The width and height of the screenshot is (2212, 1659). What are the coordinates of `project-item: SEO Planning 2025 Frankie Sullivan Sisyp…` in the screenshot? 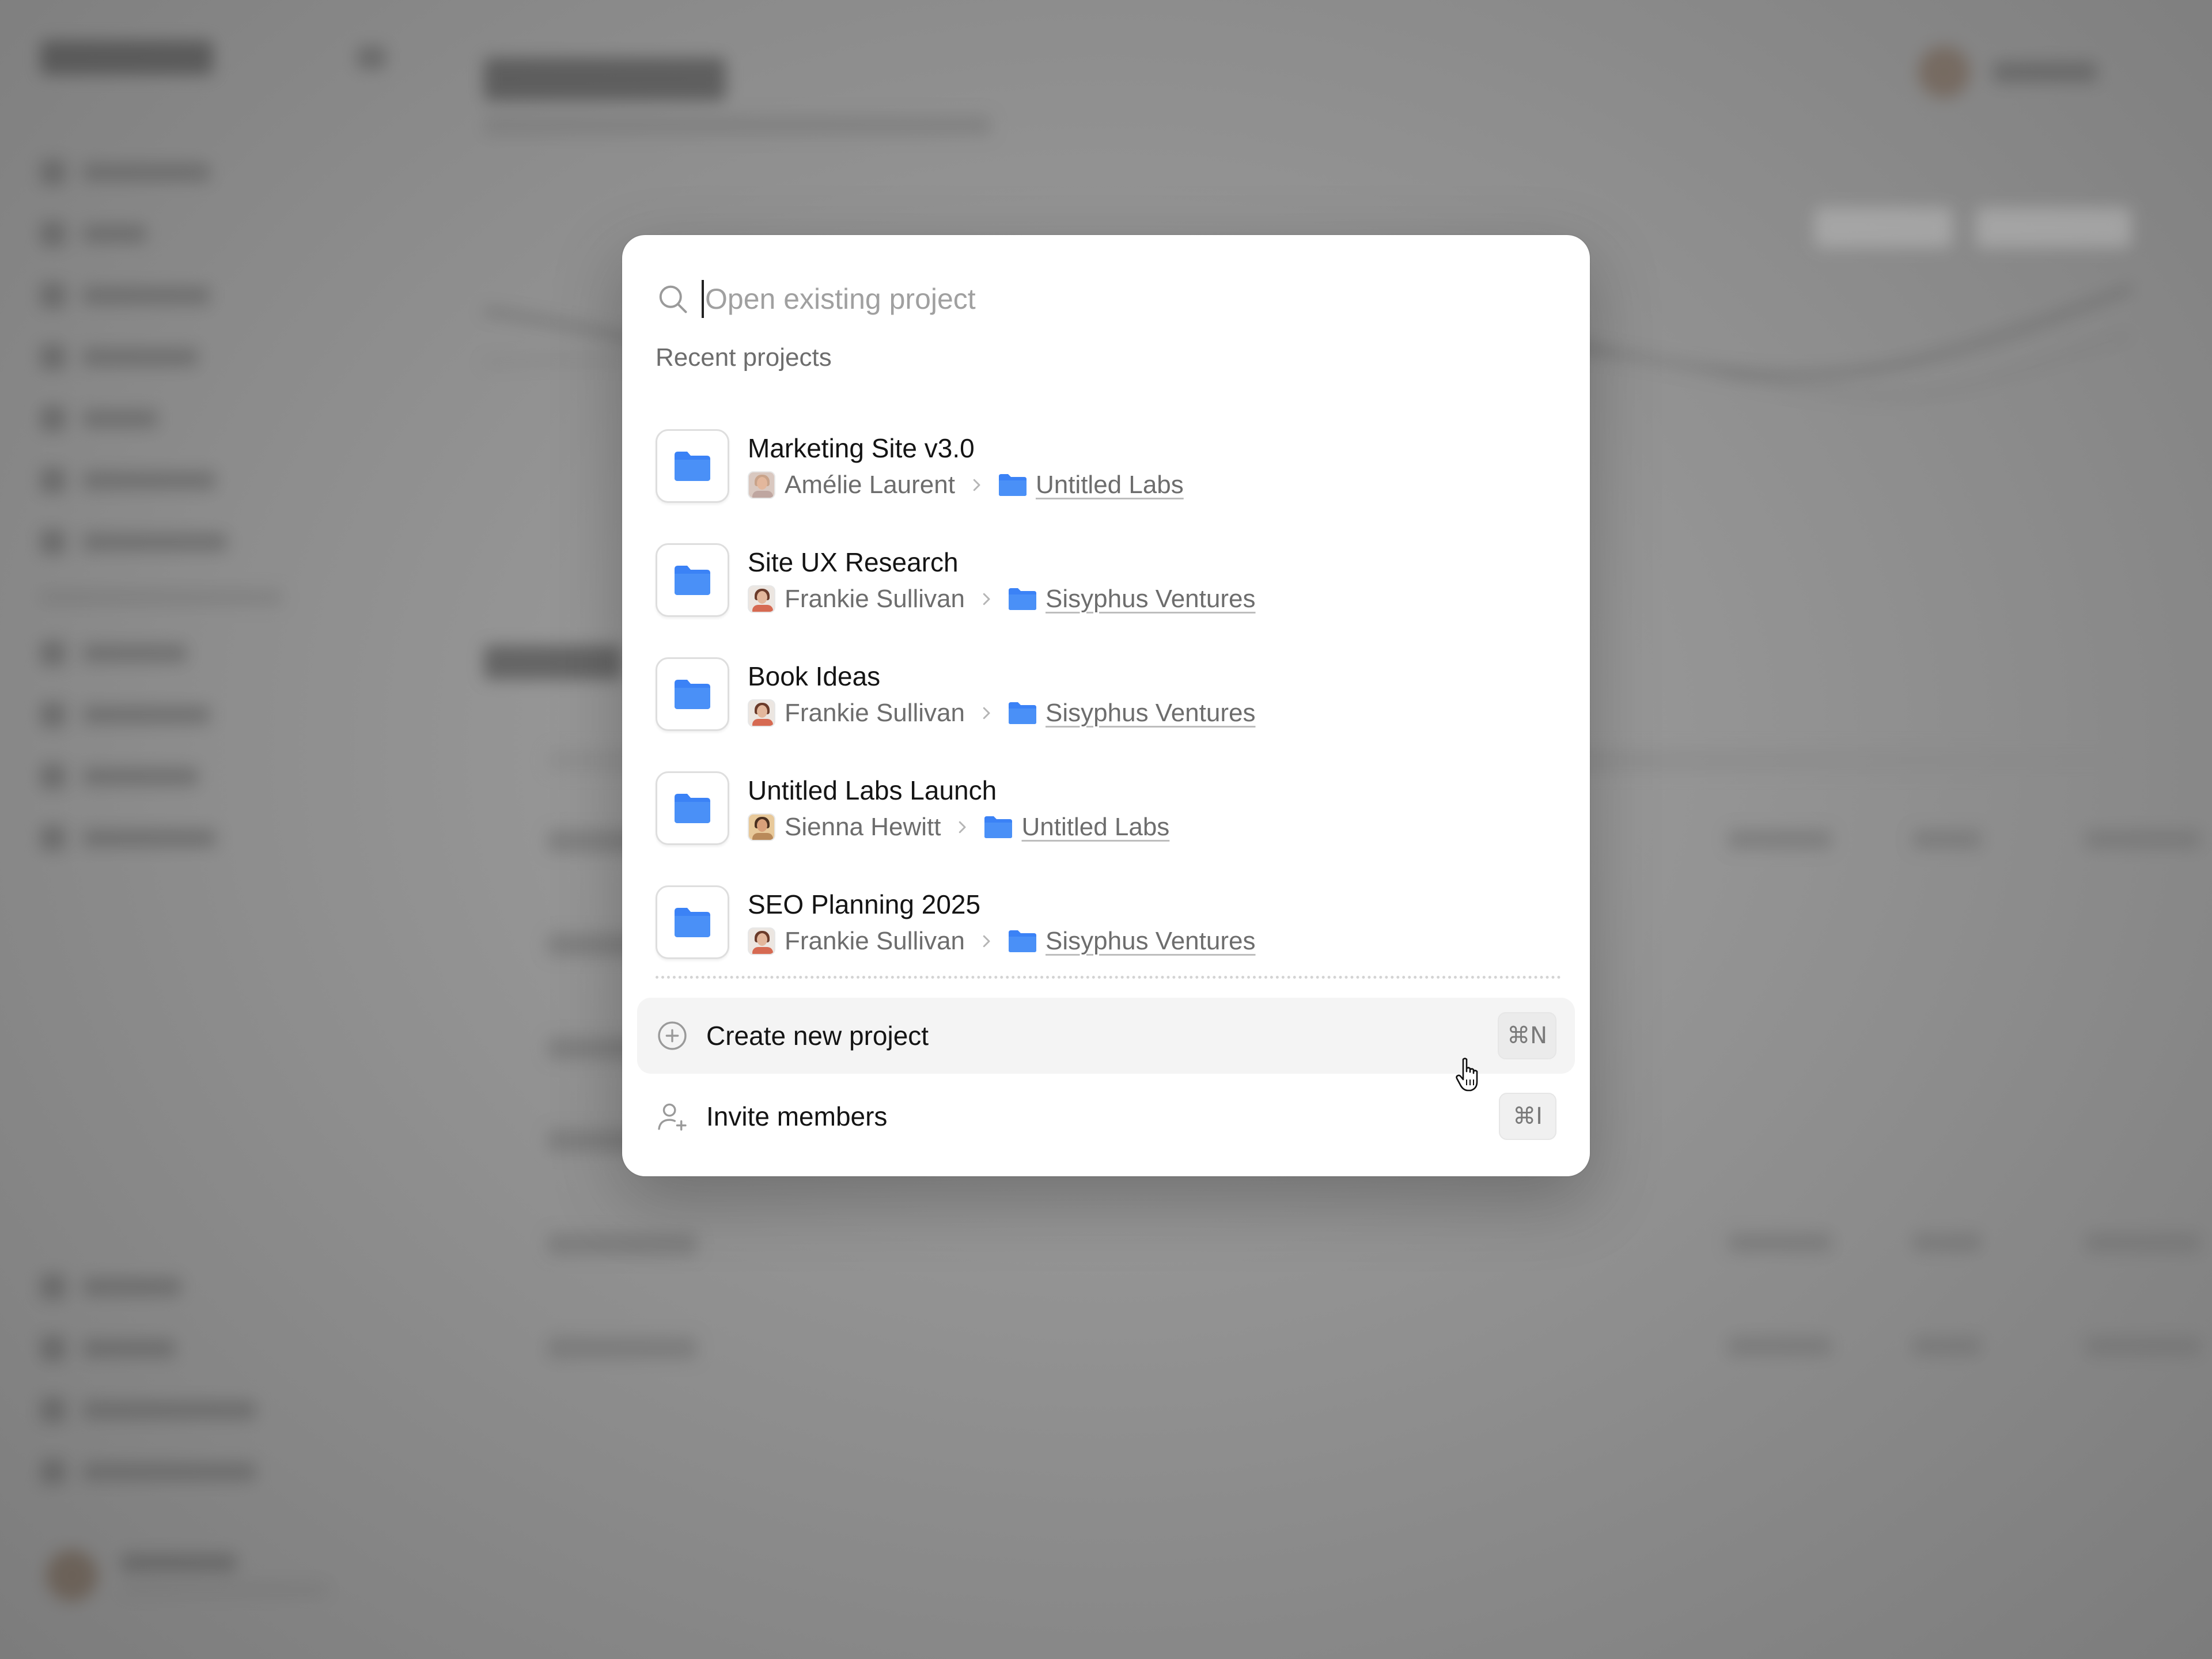 It's located at (1111, 922).